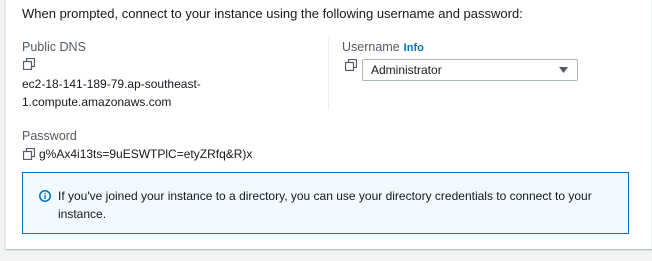 The width and height of the screenshot is (652, 261). I want to click on copy-password-button, so click(29, 154).